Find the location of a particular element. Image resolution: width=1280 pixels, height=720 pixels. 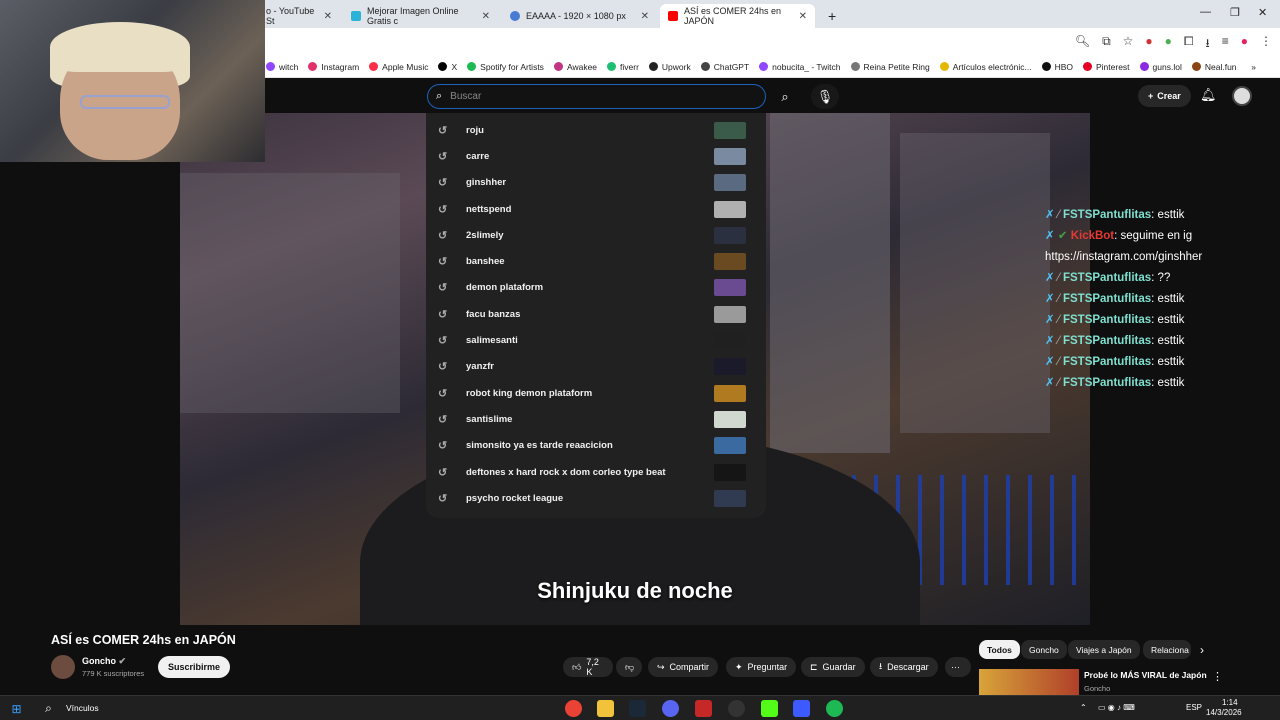

bookmark-item: Reina Petite Ring is located at coordinates (890, 67).